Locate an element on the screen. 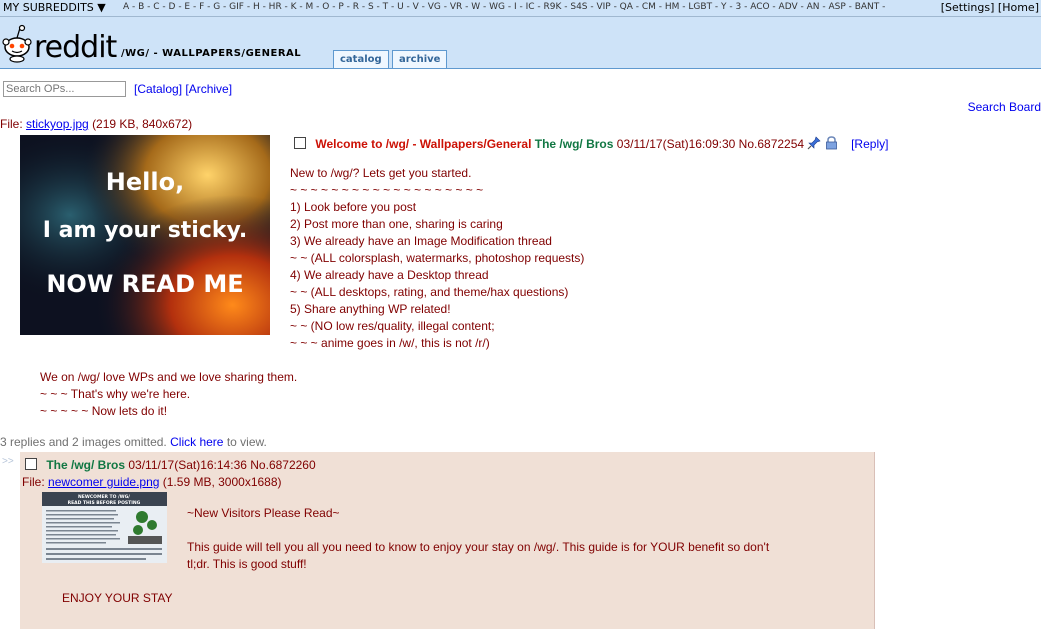 The image size is (1041, 629). reply-line: ~New Visitors Please Read~ is located at coordinates (263, 513).